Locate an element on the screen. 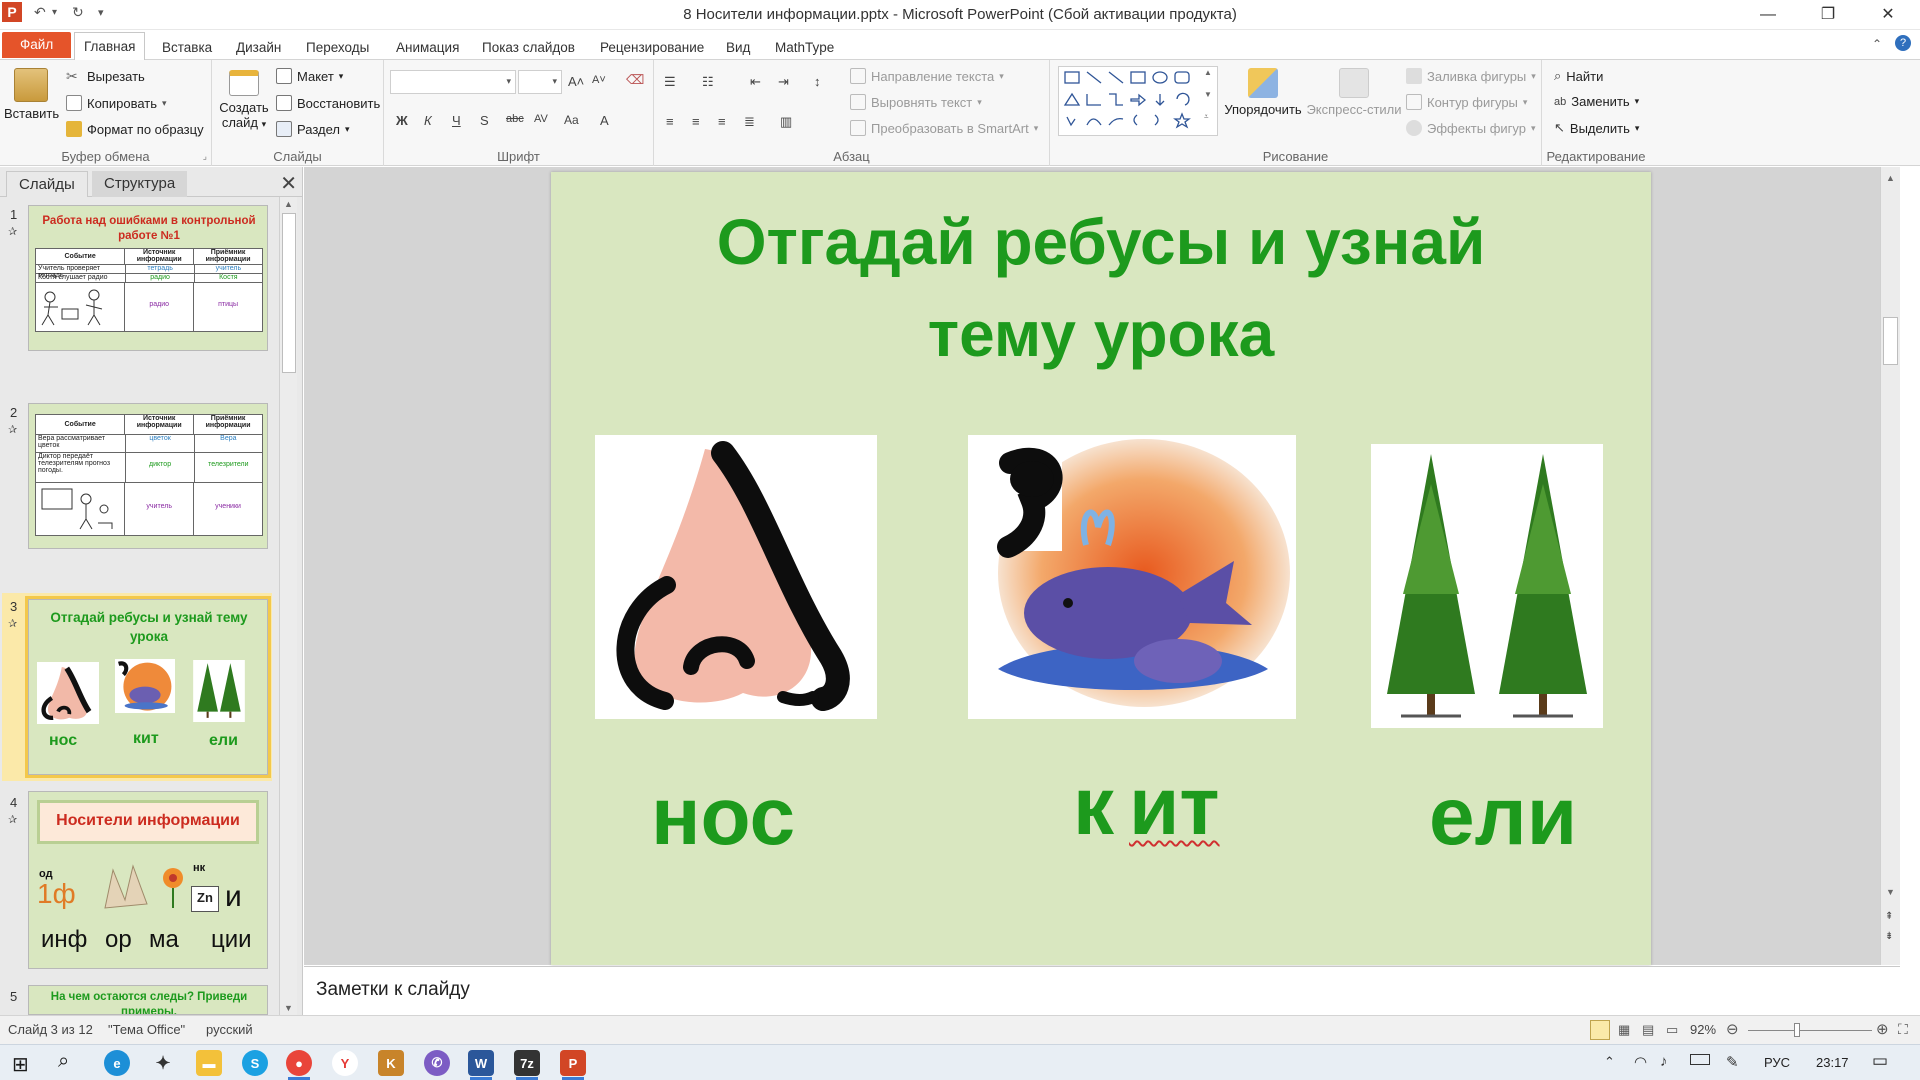 The width and height of the screenshot is (1920, 1080). zoom-in-icon: ⊕ is located at coordinates (1882, 1029).